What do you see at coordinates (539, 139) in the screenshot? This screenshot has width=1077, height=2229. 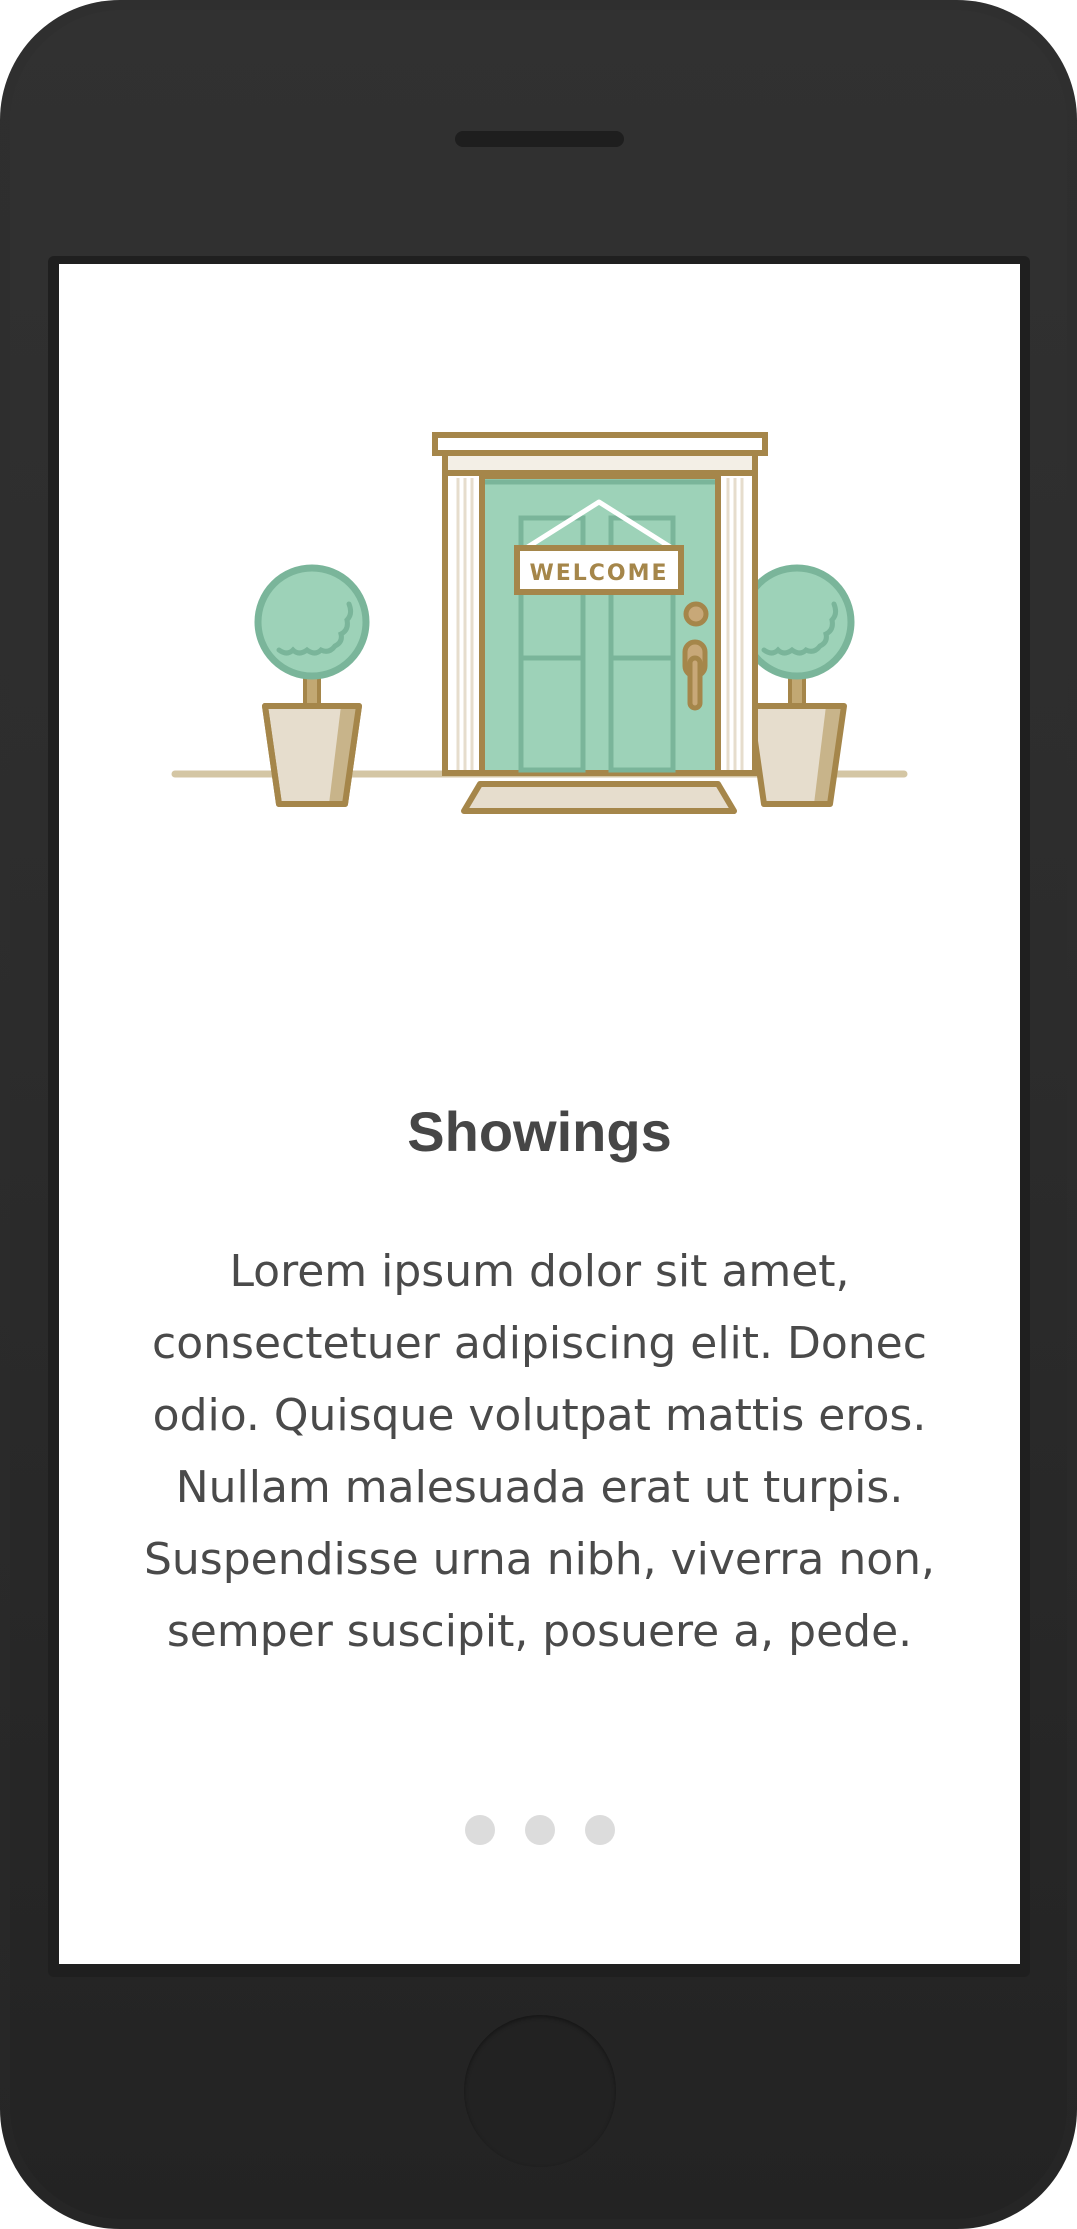 I see `earpiece-speaker` at bounding box center [539, 139].